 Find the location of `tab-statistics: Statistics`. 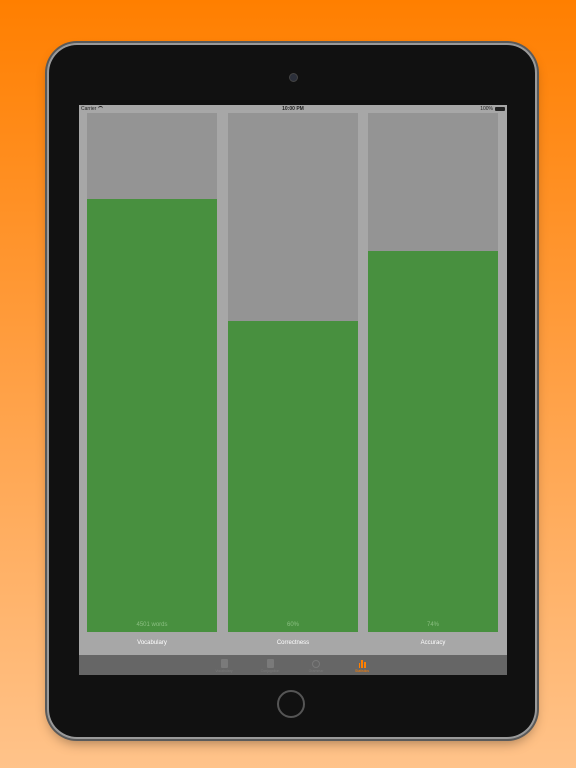

tab-statistics: Statistics is located at coordinates (362, 665).